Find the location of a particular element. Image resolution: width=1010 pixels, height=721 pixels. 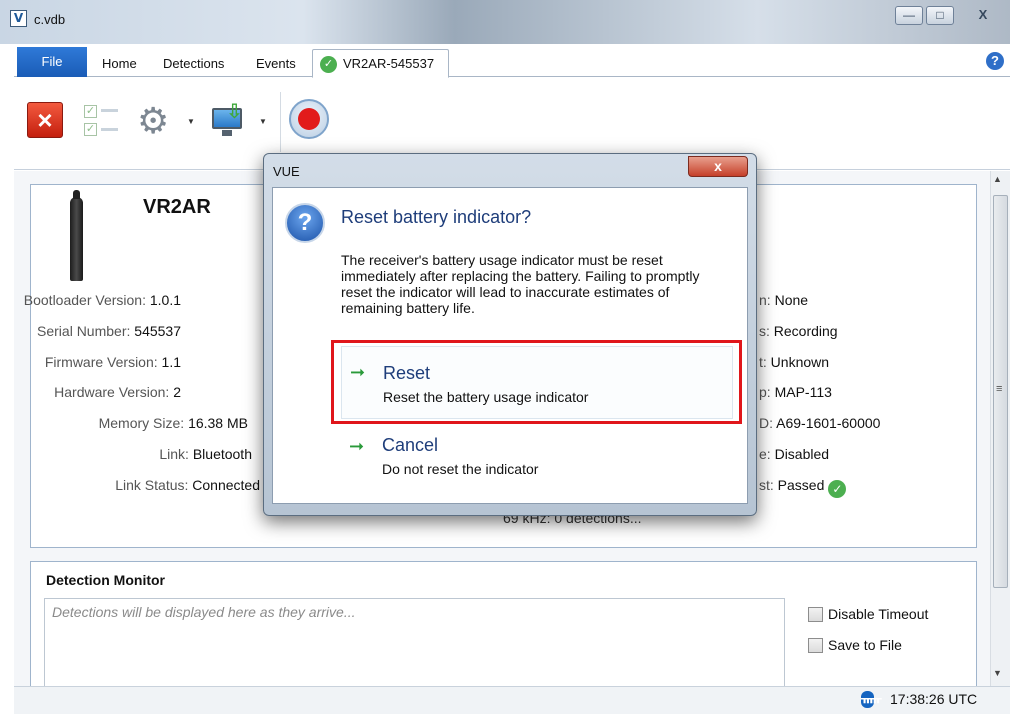

window-title: c.vdb is located at coordinates (50, 19).